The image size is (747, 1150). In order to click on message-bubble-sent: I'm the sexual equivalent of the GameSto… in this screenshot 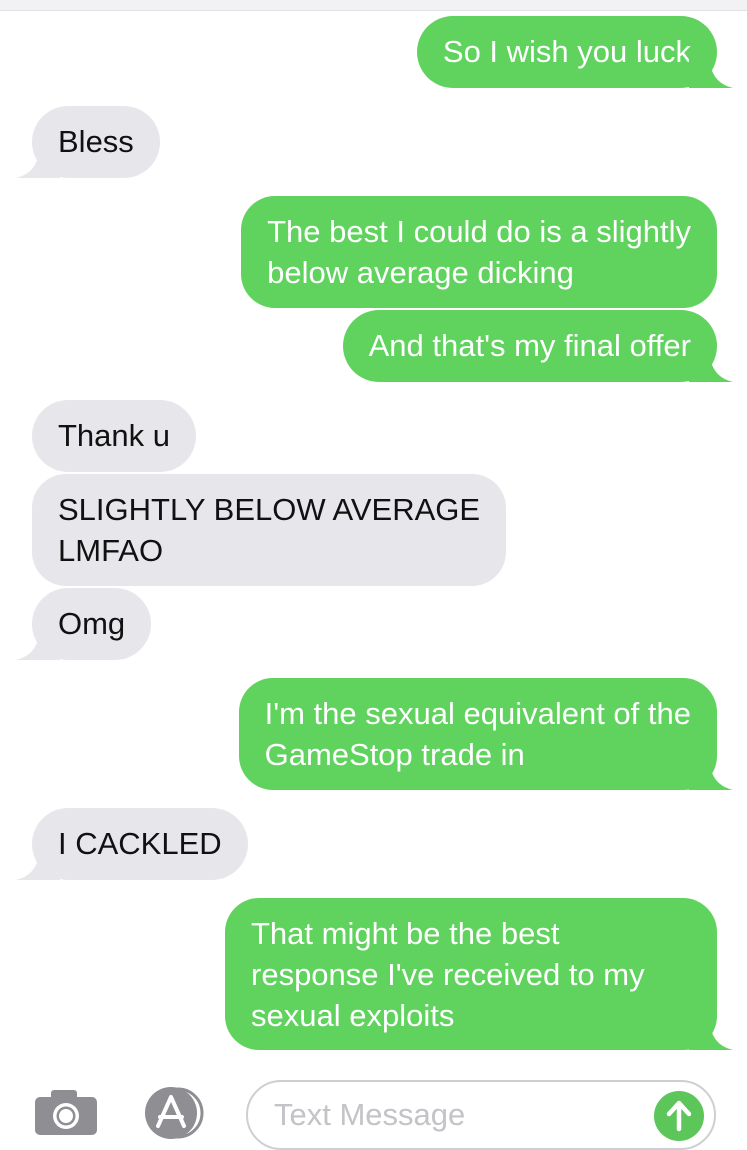, I will do `click(485, 734)`.